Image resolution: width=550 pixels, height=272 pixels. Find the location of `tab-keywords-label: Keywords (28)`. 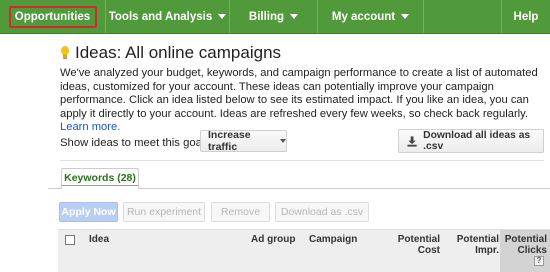

tab-keywords-label: Keywords (28) is located at coordinates (100, 179).